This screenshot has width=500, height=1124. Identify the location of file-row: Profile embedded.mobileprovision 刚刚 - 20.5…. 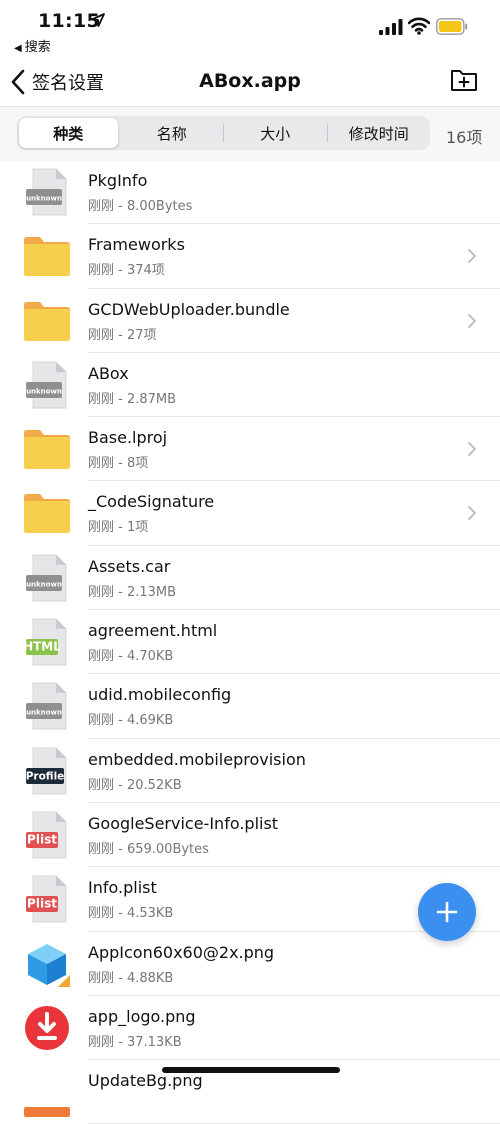
(250, 771).